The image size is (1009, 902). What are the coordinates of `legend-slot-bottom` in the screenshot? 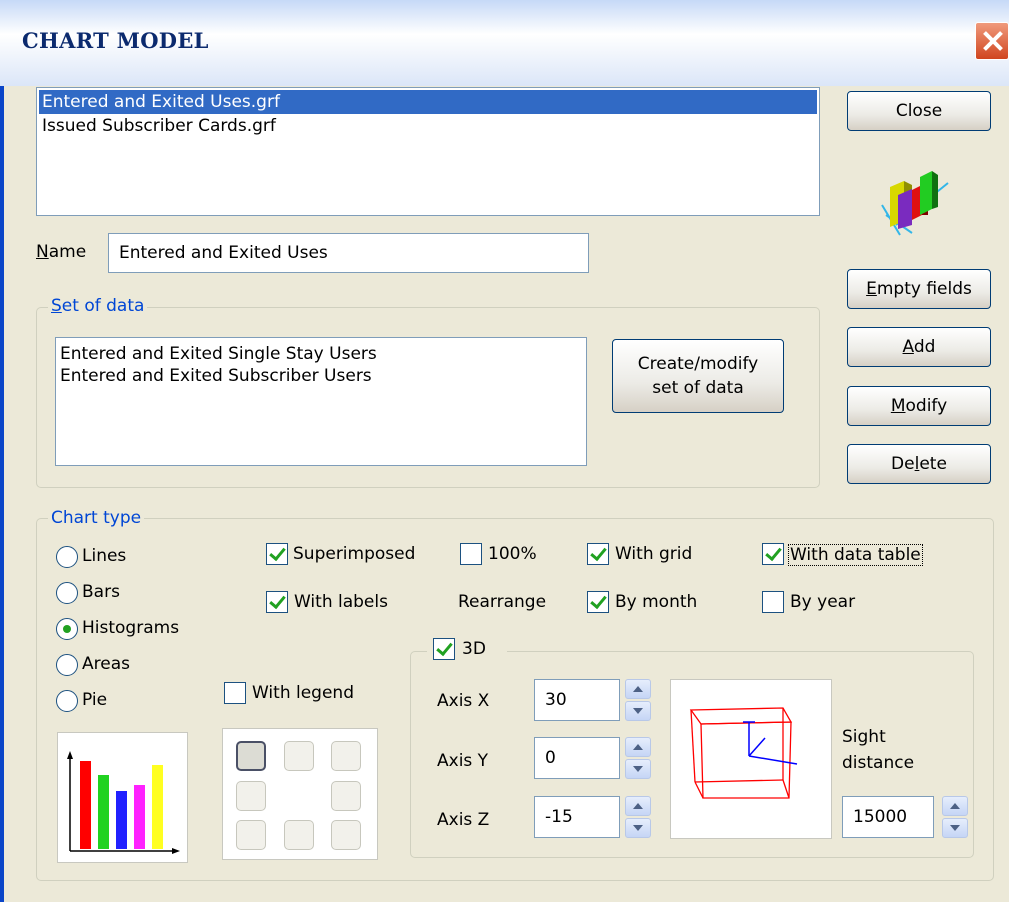 It's located at (299, 835).